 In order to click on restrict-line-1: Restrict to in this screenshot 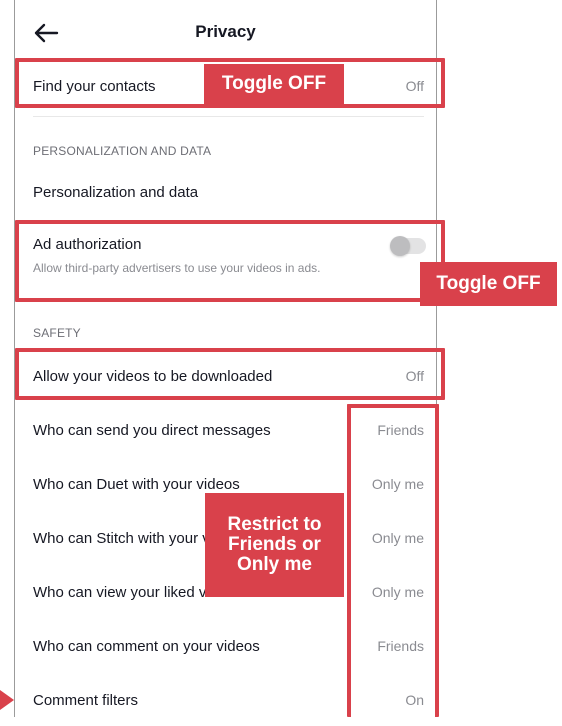, I will do `click(274, 524)`.